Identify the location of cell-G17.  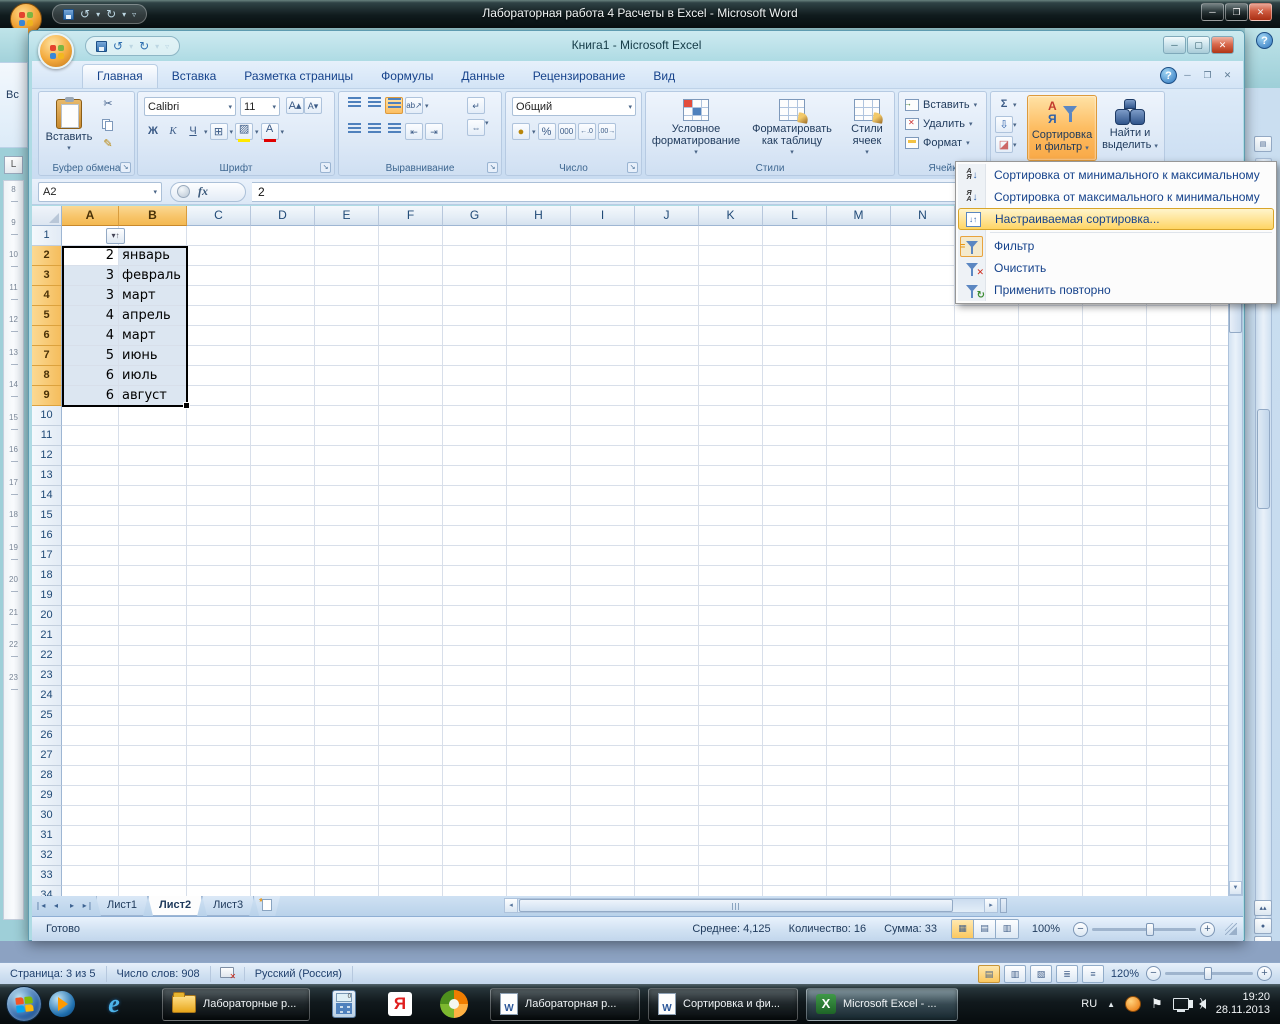
(475, 556).